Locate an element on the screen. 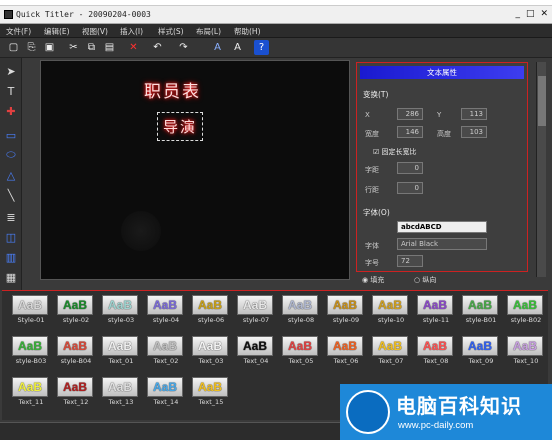 The height and width of the screenshot is (440, 552). style-name: style-03 is located at coordinates (121, 320).